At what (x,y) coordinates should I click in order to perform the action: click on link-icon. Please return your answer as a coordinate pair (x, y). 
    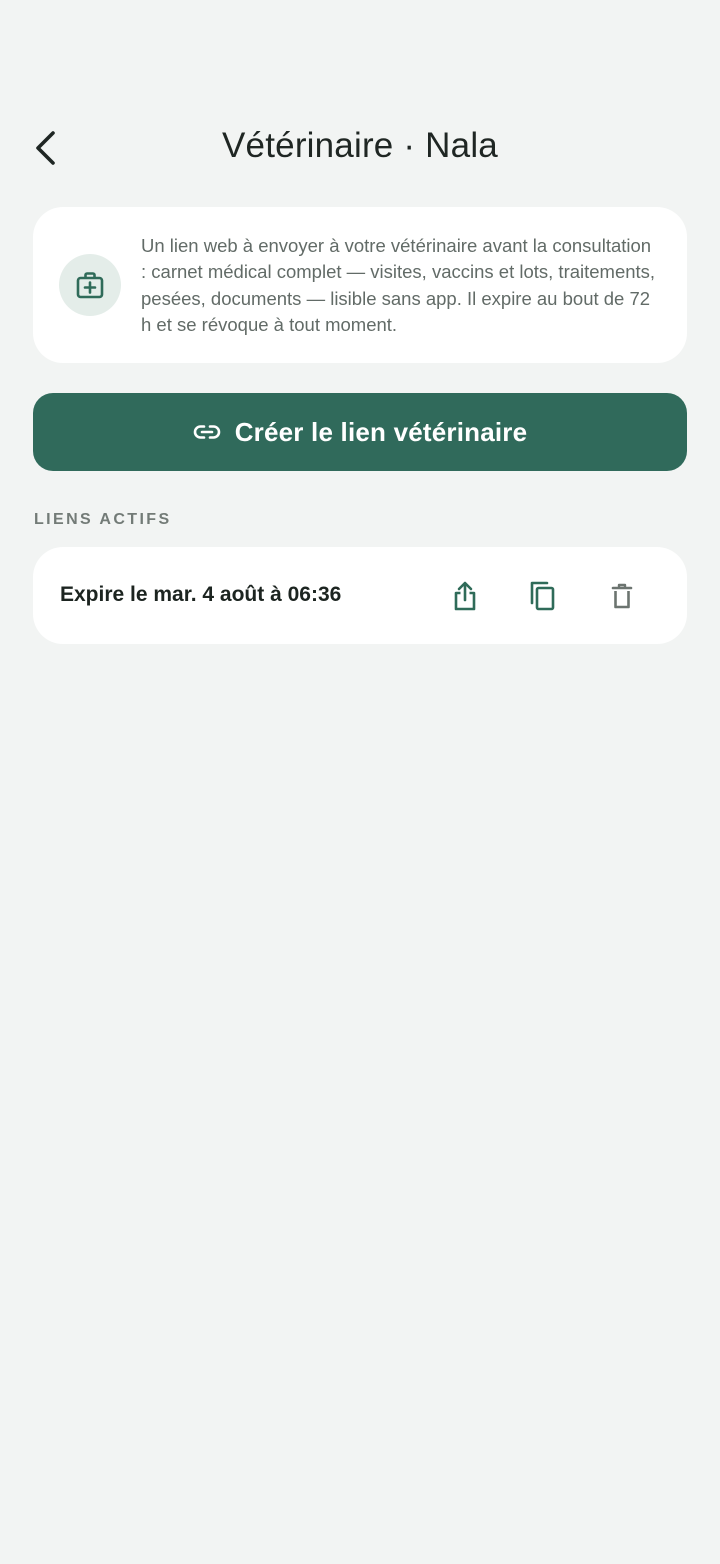
    Looking at the image, I should click on (206, 432).